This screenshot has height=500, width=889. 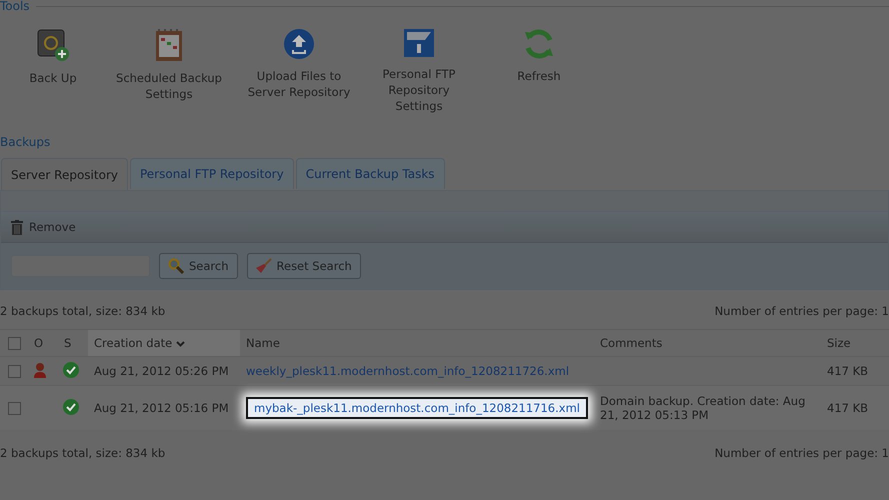 What do you see at coordinates (419, 71) in the screenshot?
I see `tool-button: Personal FTP Repository Settings` at bounding box center [419, 71].